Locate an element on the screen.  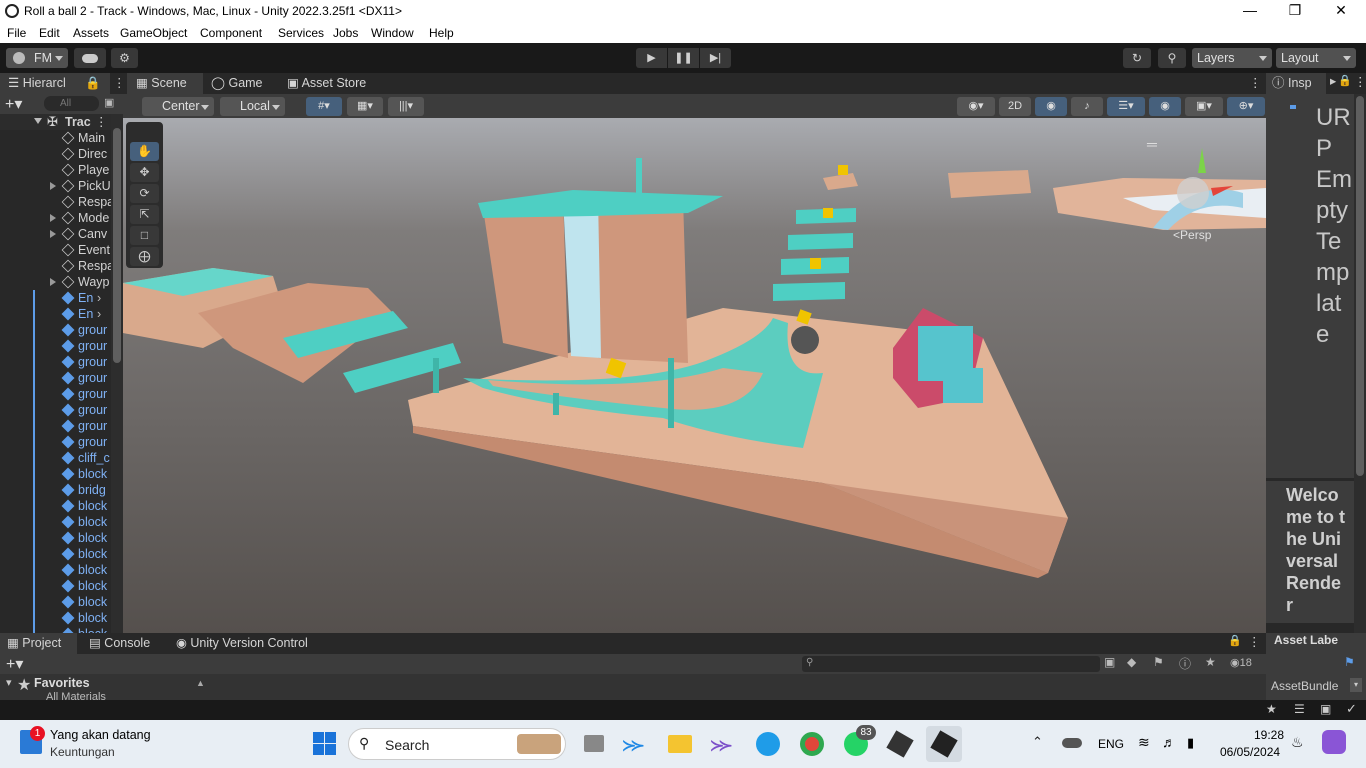
cloud-button is located at coordinates (90, 58).